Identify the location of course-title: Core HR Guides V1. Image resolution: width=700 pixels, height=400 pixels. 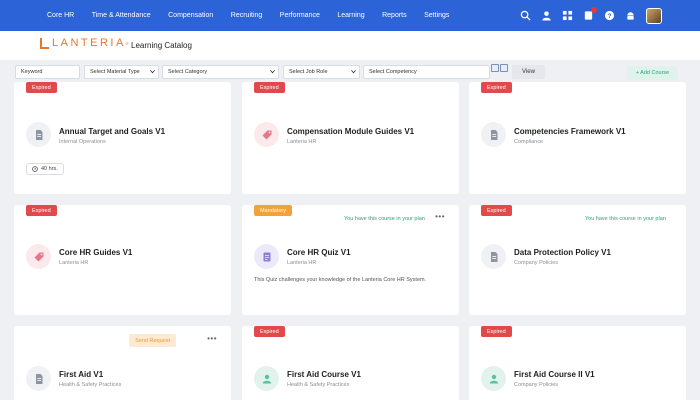
(95, 252).